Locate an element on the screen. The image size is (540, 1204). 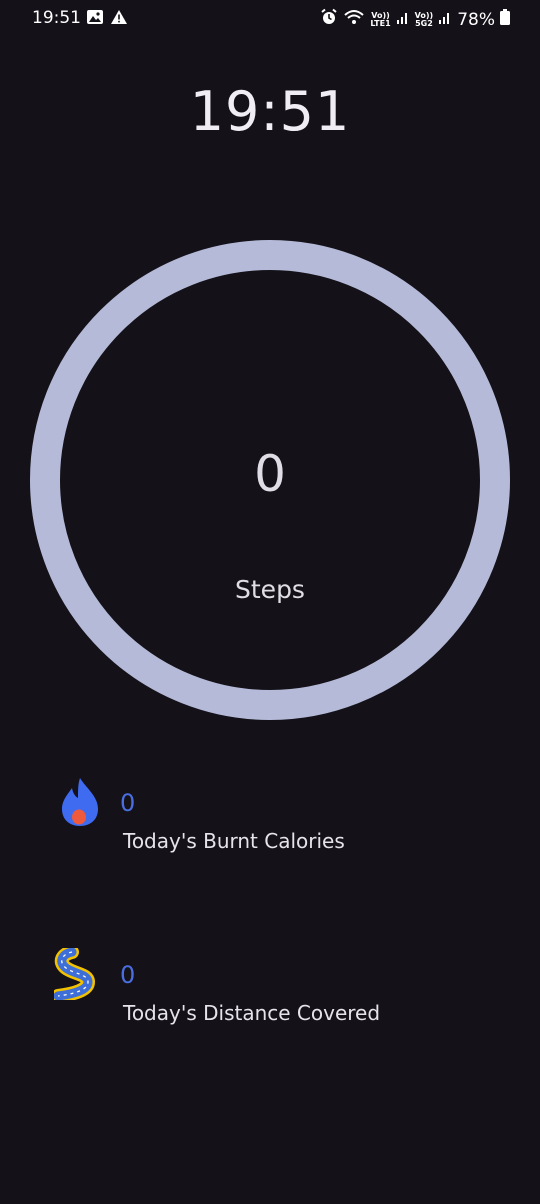
battery-percent: 78% is located at coordinates (476, 19).